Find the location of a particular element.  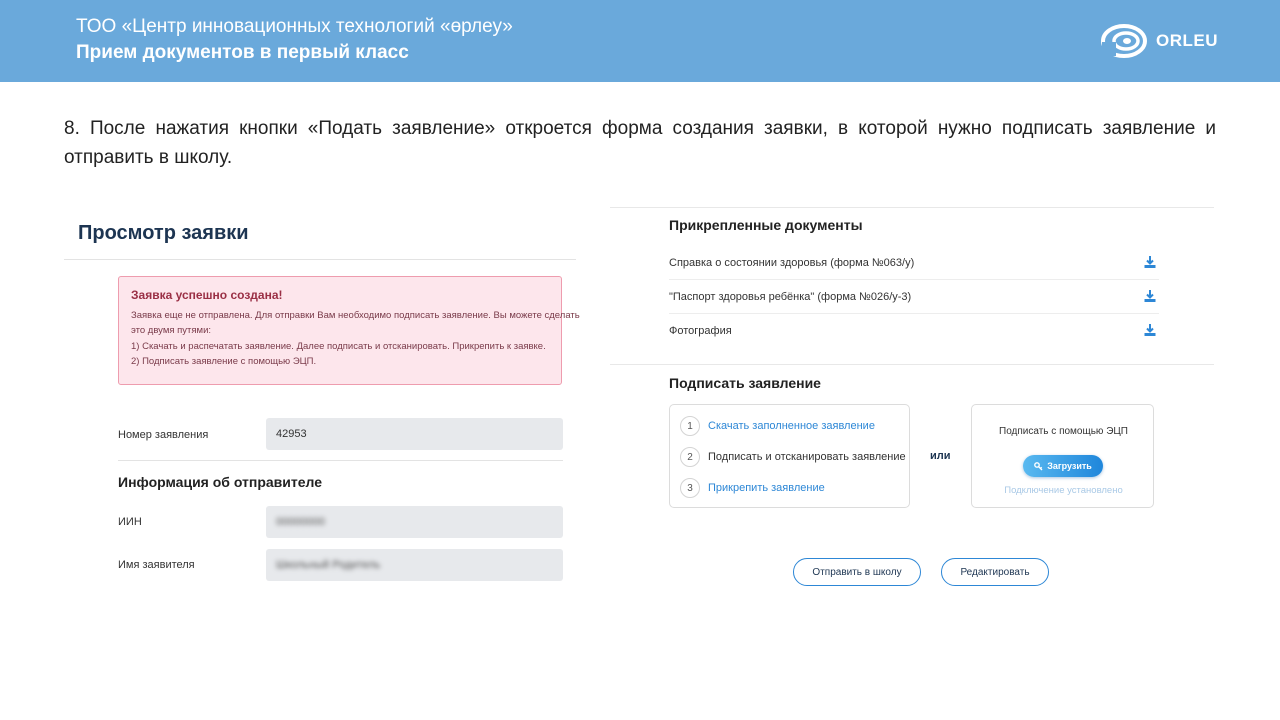

step-number: 2 is located at coordinates (690, 457).